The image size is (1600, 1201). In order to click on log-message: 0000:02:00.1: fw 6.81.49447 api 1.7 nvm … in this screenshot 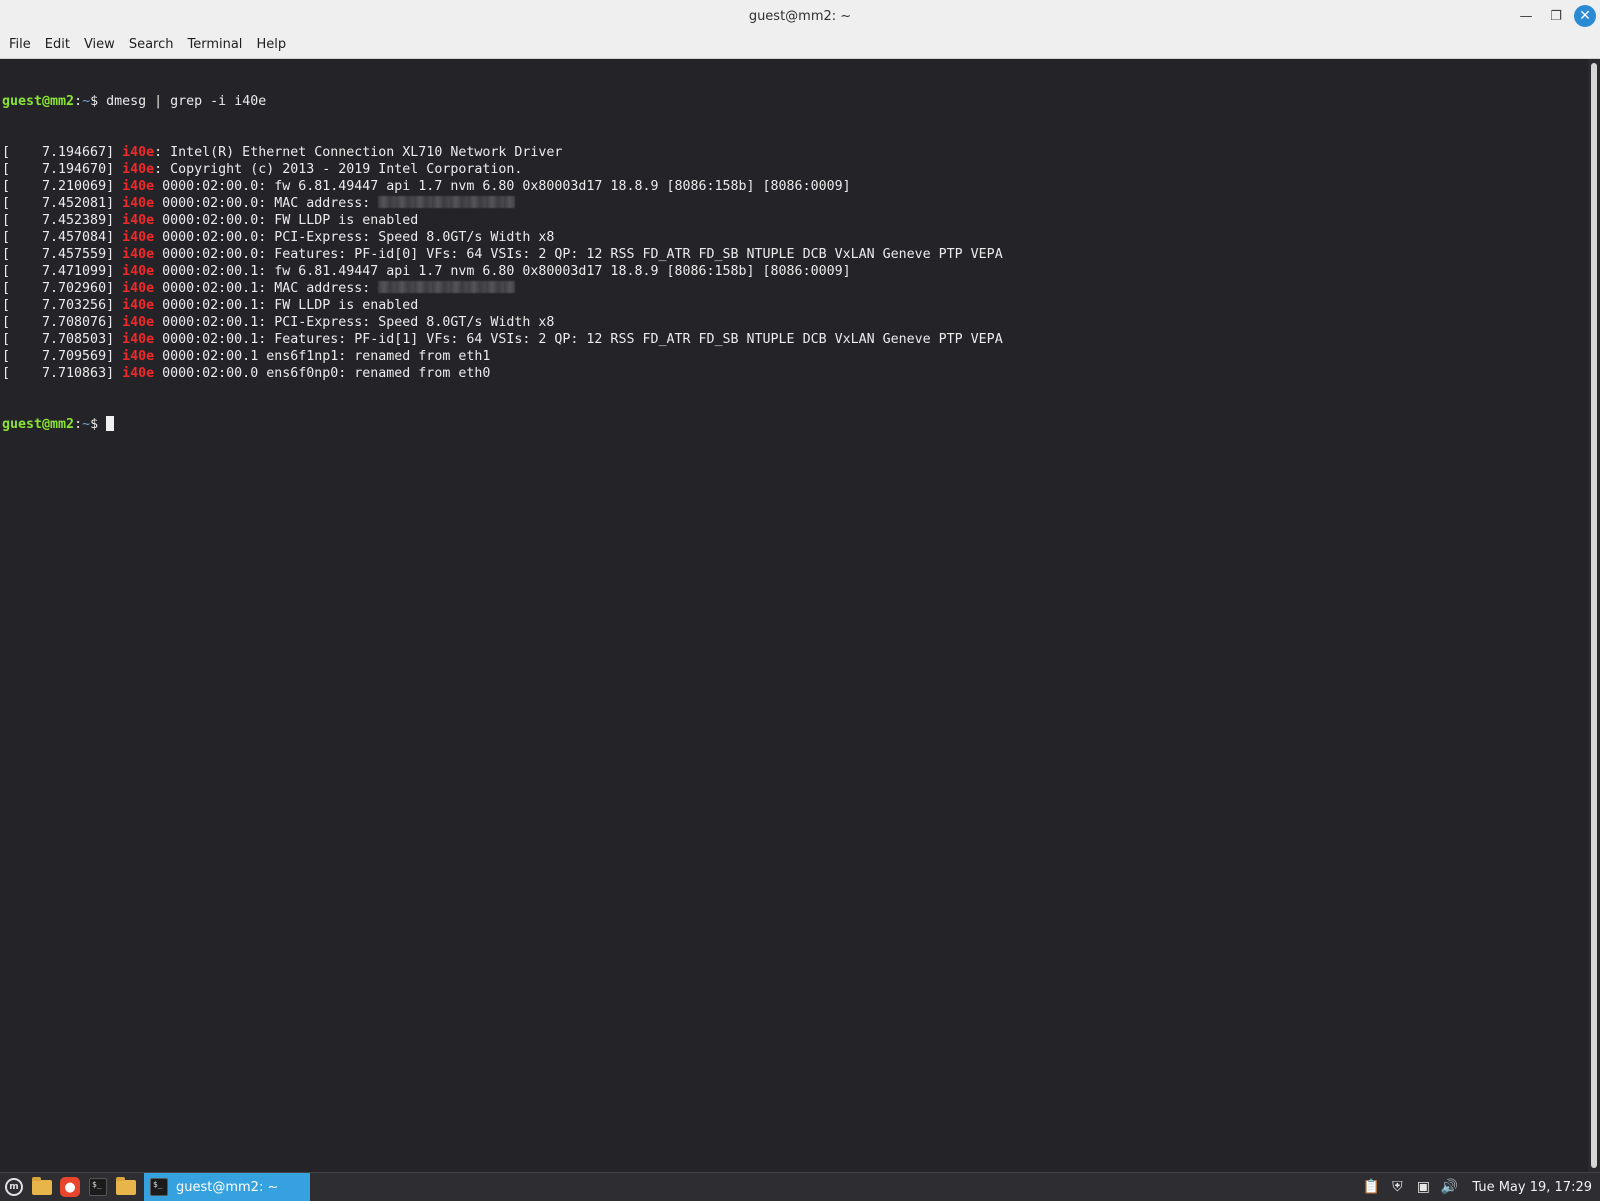, I will do `click(502, 271)`.